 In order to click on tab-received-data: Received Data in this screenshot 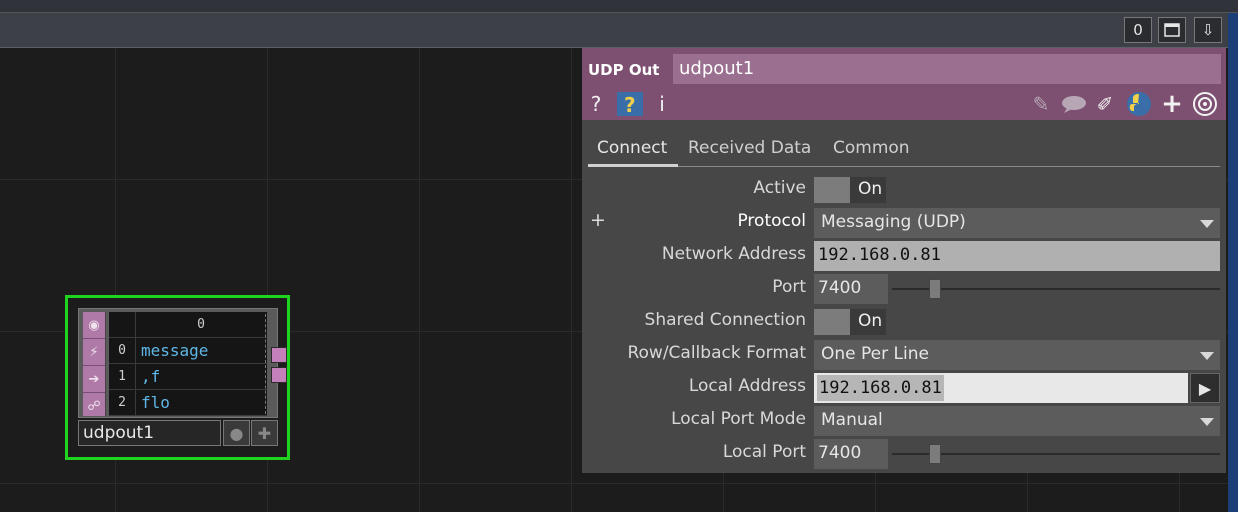, I will do `click(749, 148)`.